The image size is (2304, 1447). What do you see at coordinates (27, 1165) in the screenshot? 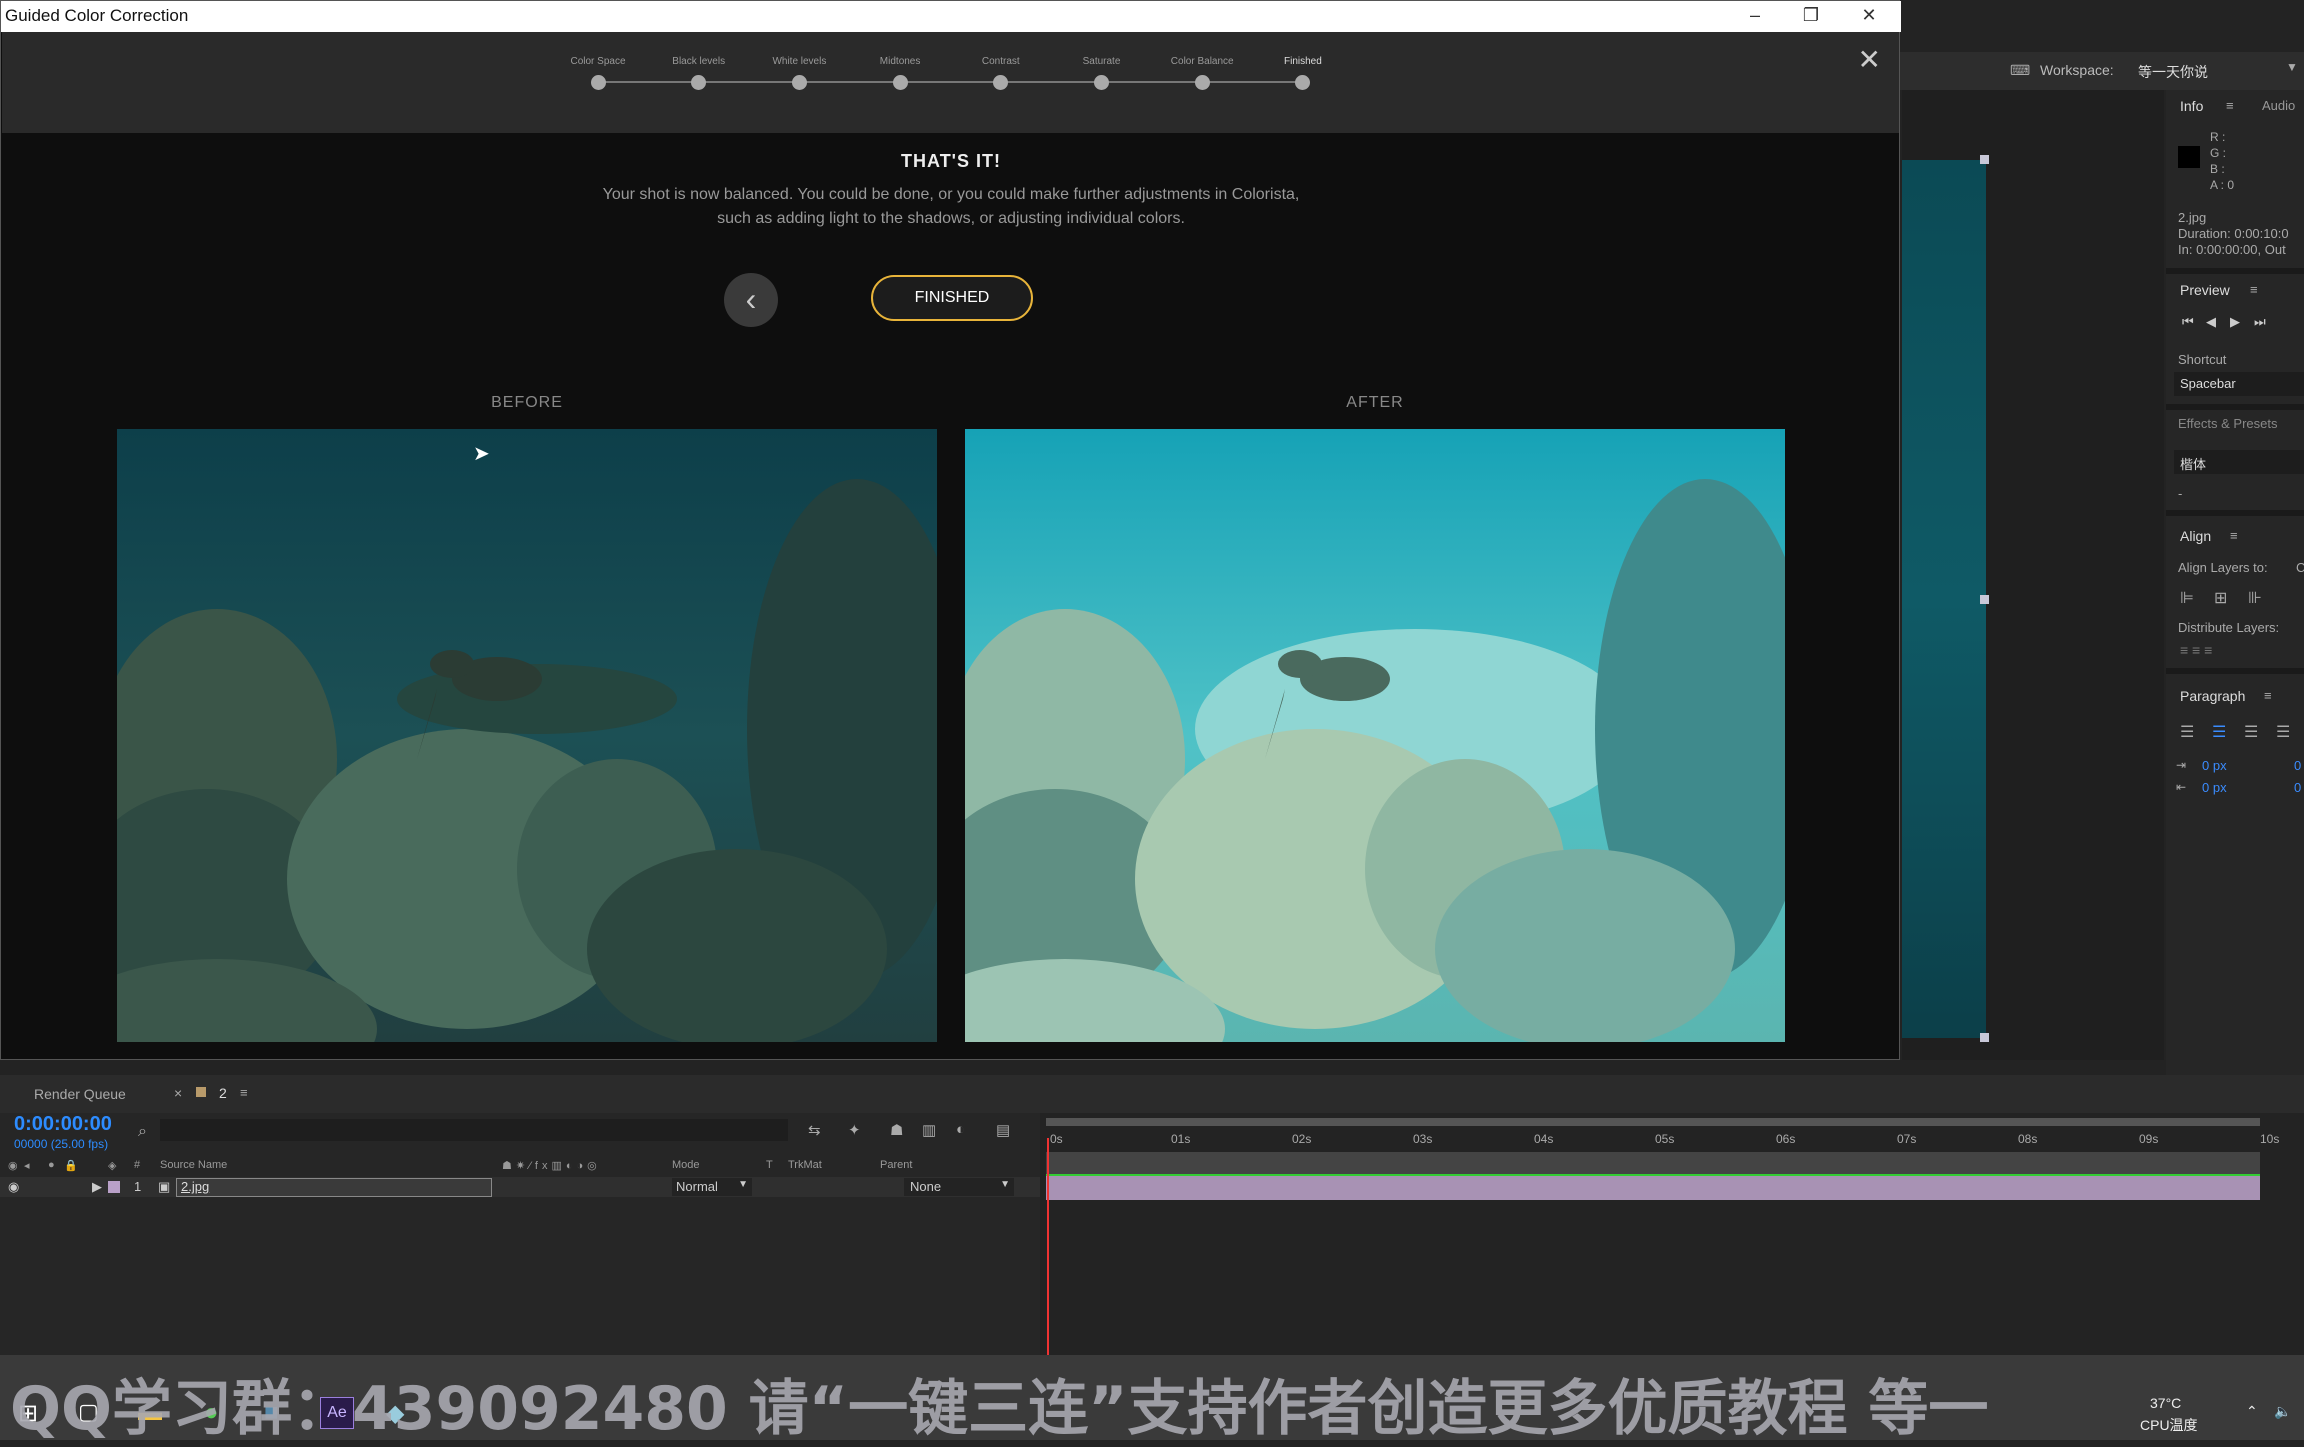
I see `audio-icon: ◂` at bounding box center [27, 1165].